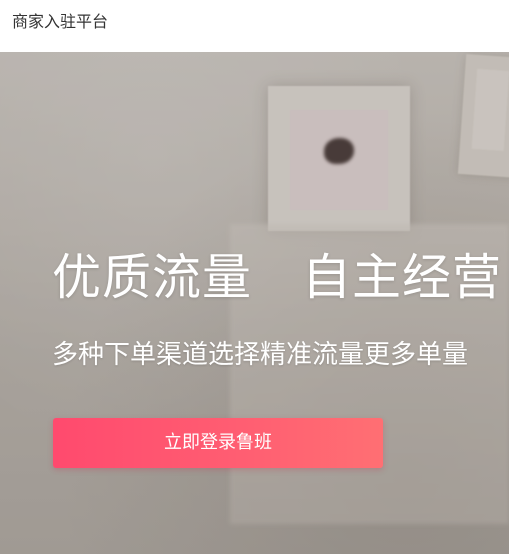 The height and width of the screenshot is (554, 509). I want to click on platform-title: 商家入驻平台, so click(60, 21).